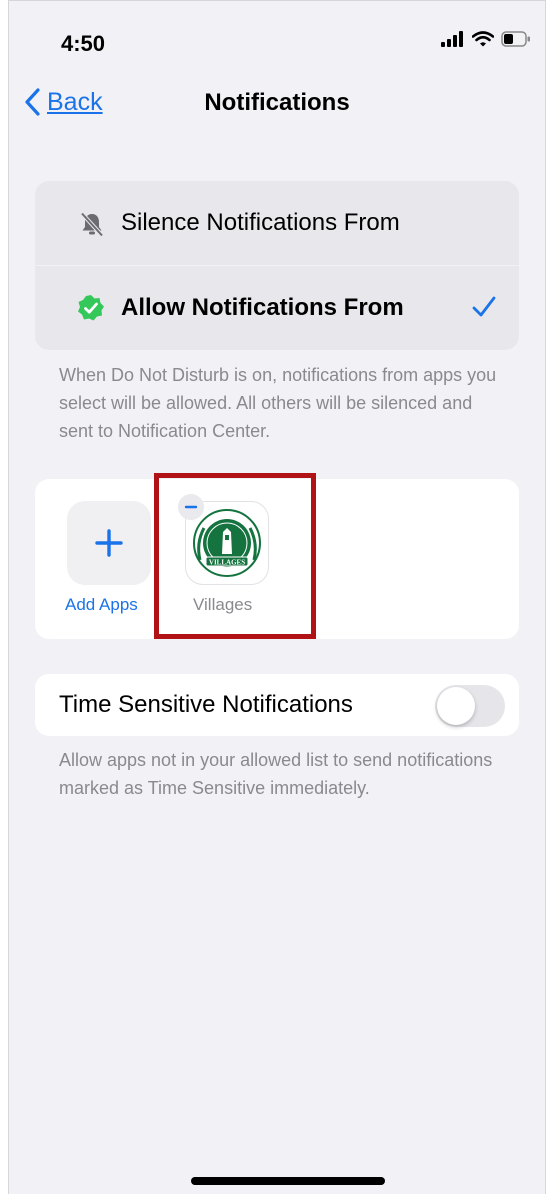 This screenshot has height=1194, width=555. Describe the element at coordinates (483, 39) in the screenshot. I see `wifi-icon` at that location.